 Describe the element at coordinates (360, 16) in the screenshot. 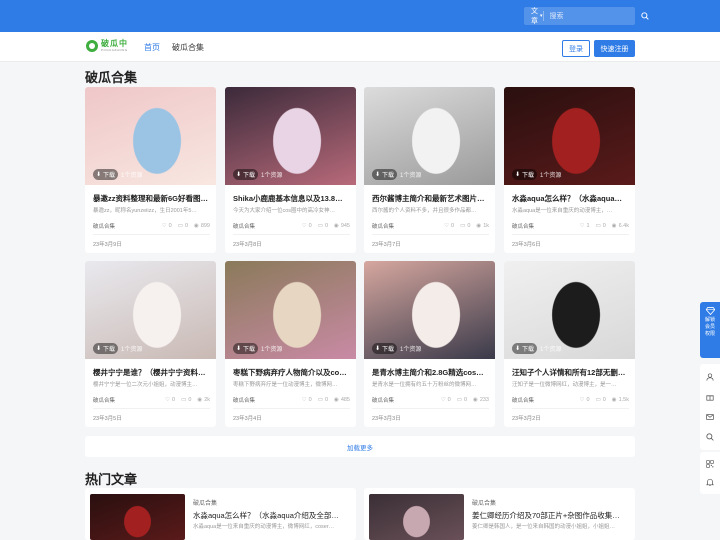

I see `top-bar: 文章 ▾` at that location.